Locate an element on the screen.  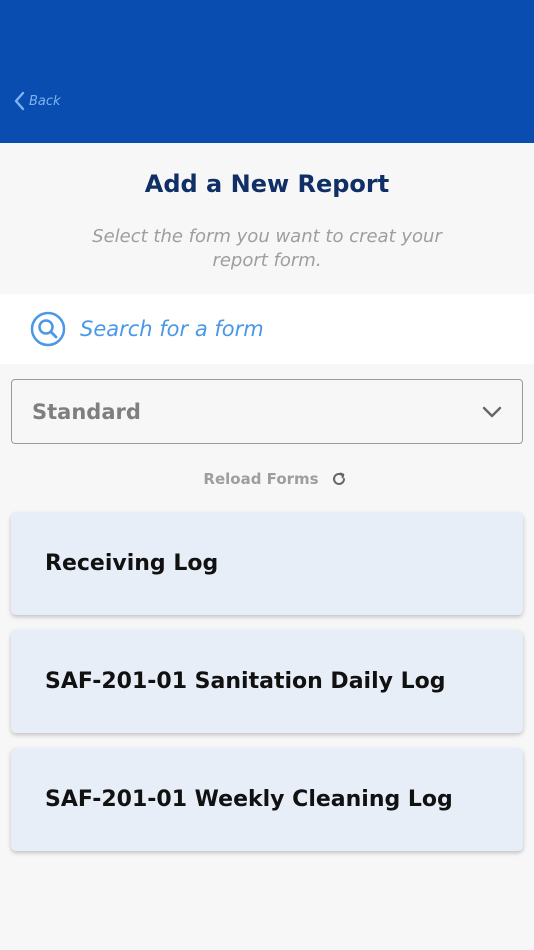
reload-forms-button: Reload Forms is located at coordinates (267, 479).